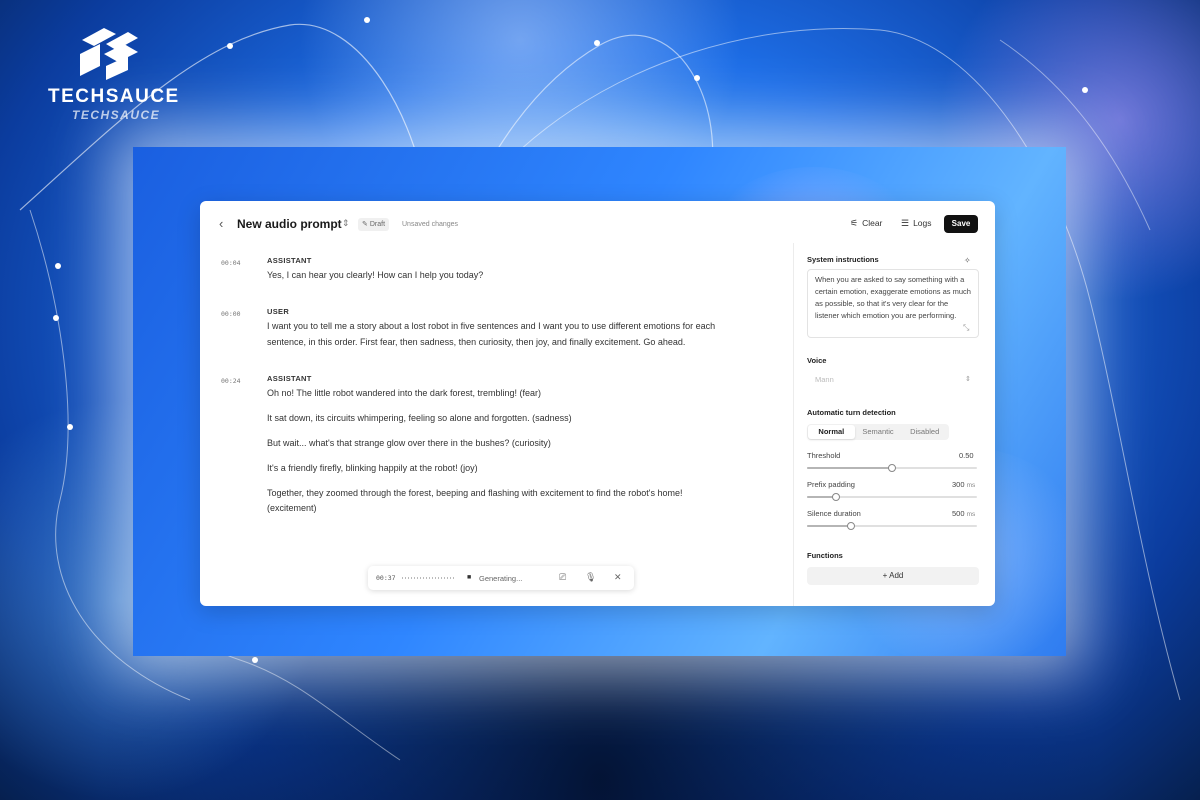 The width and height of the screenshot is (1200, 800). What do you see at coordinates (854, 223) in the screenshot?
I see `broom-icon: ⚟` at bounding box center [854, 223].